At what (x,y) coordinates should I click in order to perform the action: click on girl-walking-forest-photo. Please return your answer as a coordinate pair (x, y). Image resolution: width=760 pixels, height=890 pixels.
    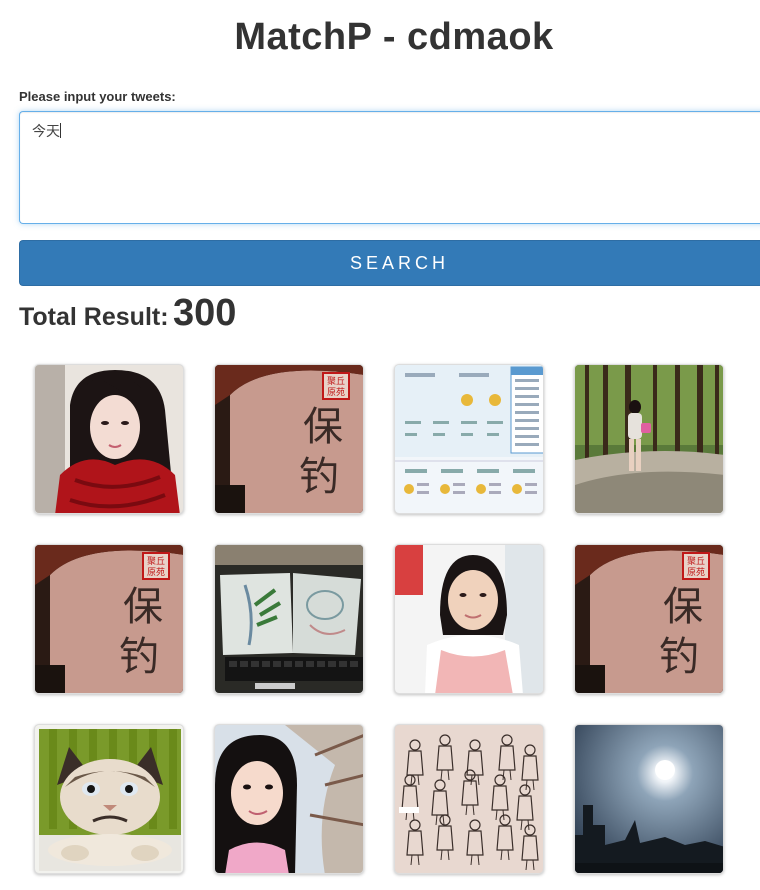
    Looking at the image, I should click on (649, 439).